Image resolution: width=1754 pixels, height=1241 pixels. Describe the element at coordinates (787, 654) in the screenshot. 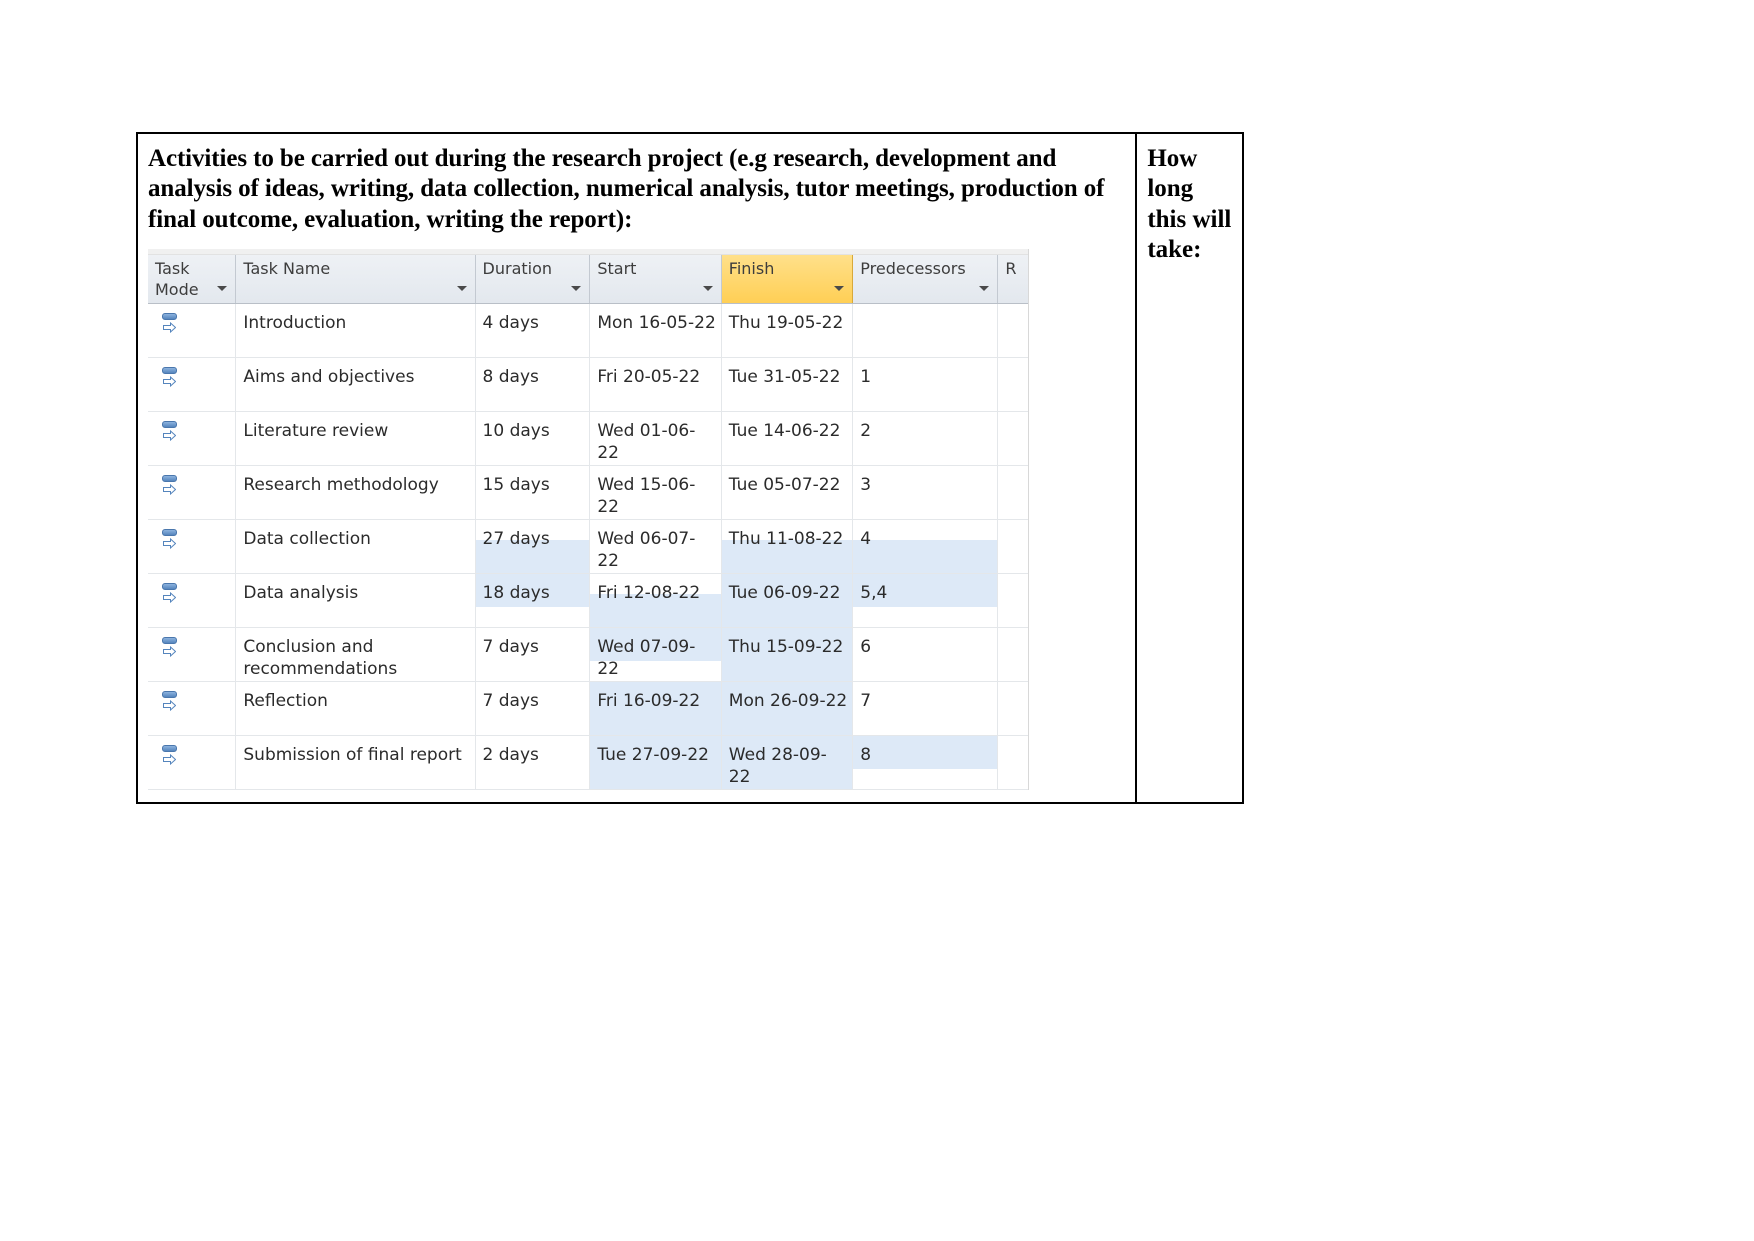

I see `cell-finish: Thu 15-09-22` at that location.